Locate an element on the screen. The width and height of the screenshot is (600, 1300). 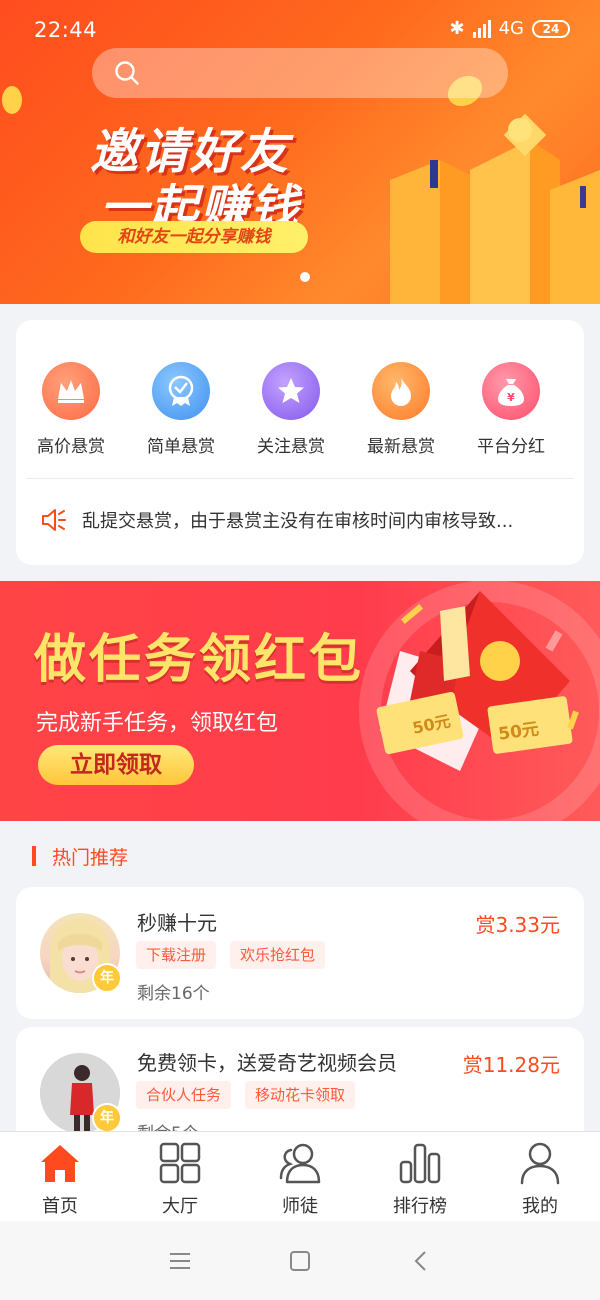
status-time: 22:44 is located at coordinates (66, 30).